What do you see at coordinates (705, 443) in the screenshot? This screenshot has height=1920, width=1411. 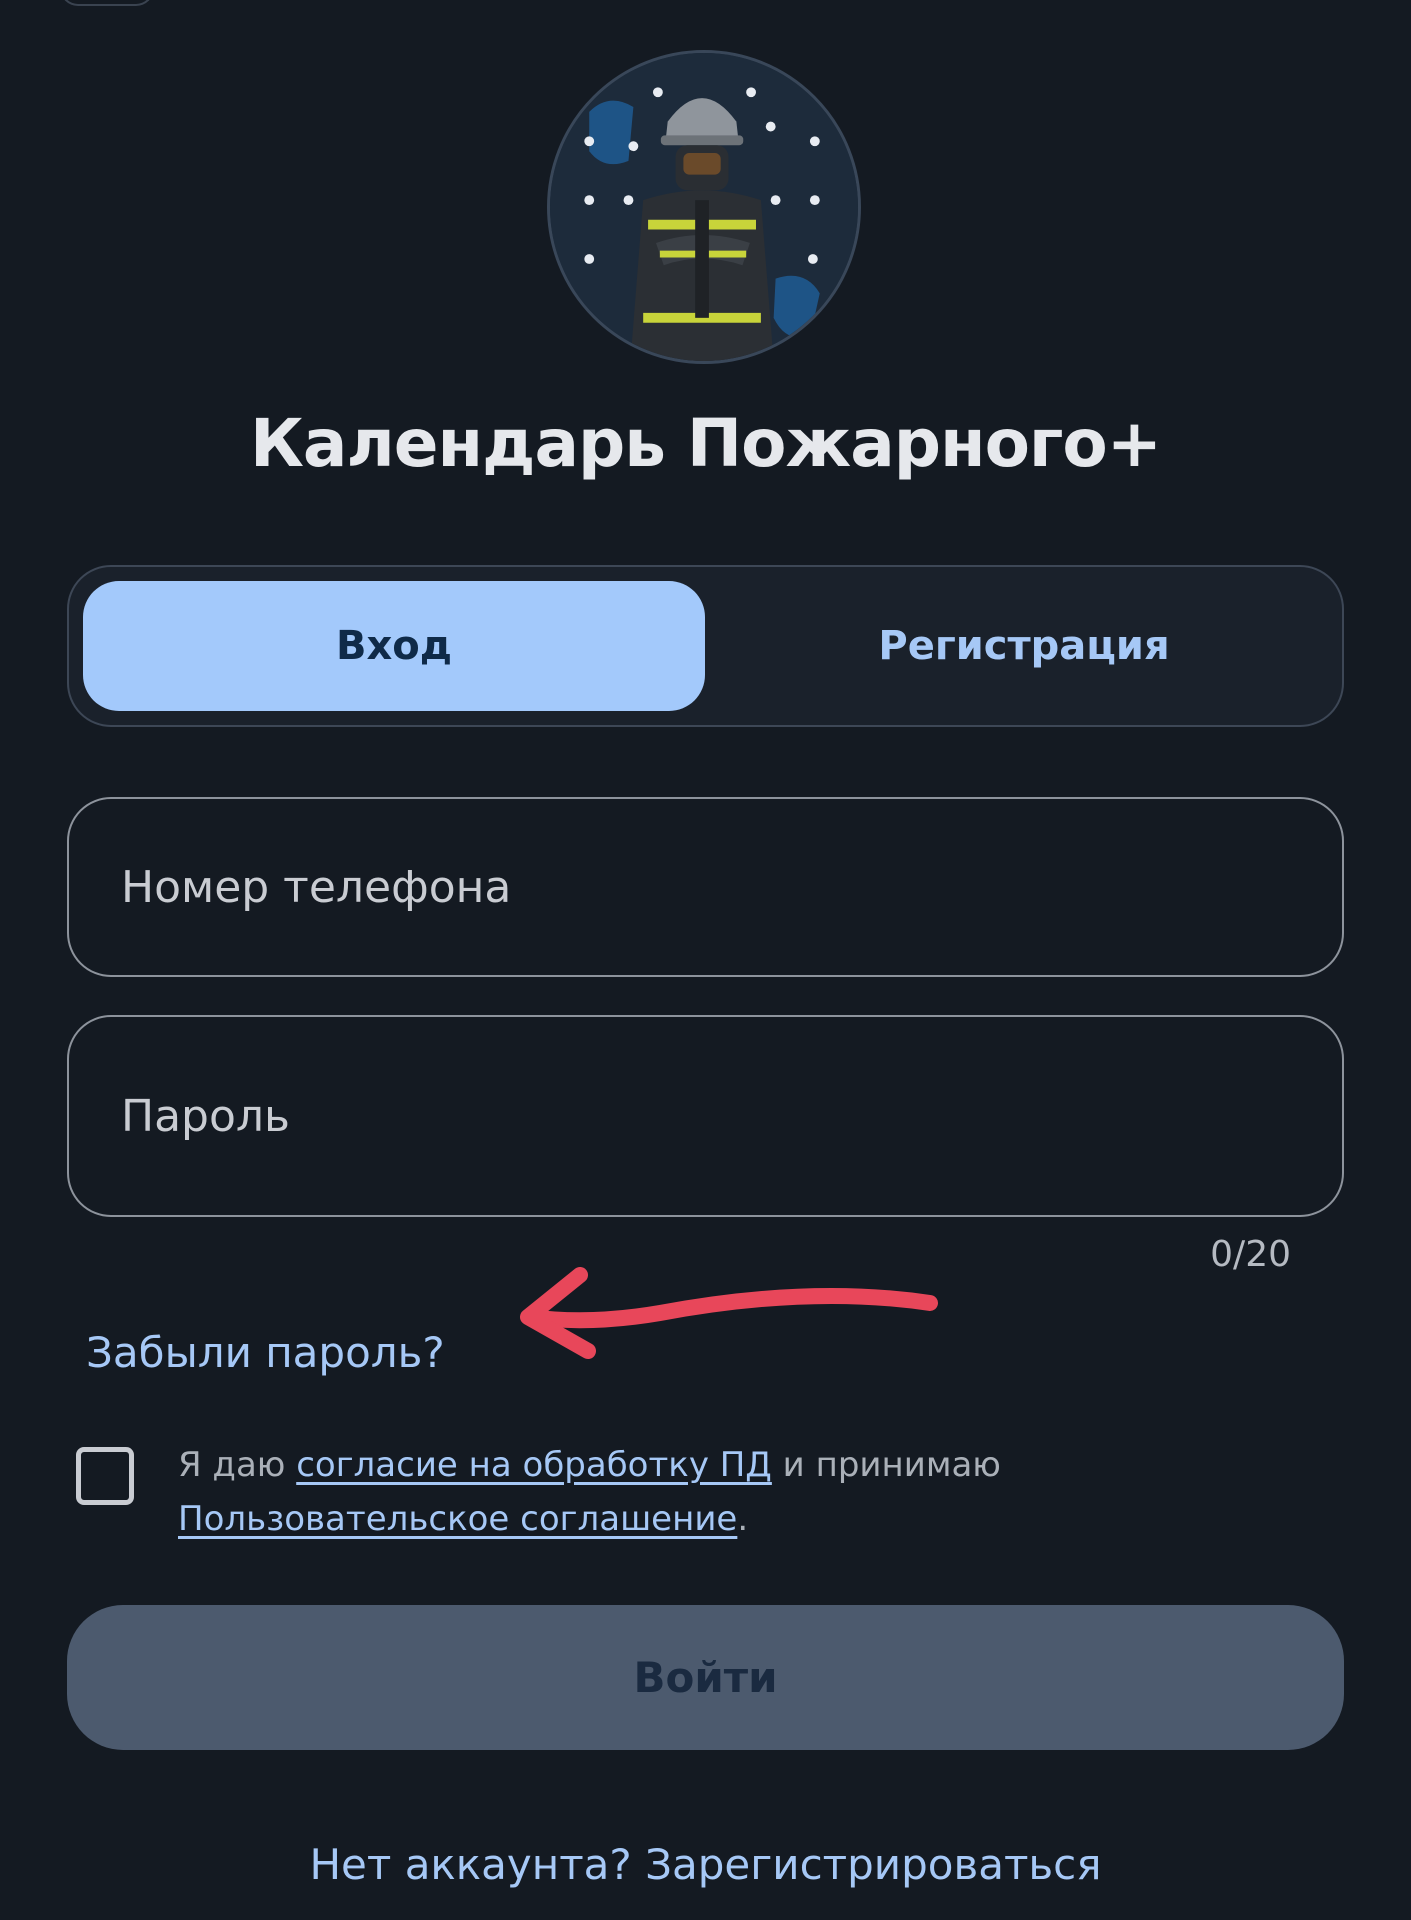 I see `app-title: Календарь Пожарного+` at bounding box center [705, 443].